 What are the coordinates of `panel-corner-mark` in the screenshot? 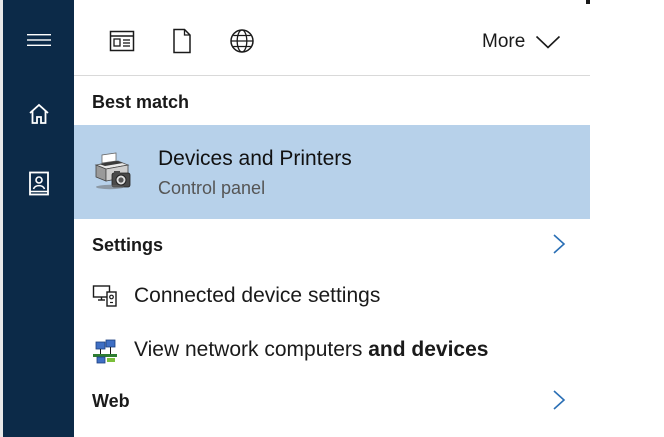 It's located at (588, 2).